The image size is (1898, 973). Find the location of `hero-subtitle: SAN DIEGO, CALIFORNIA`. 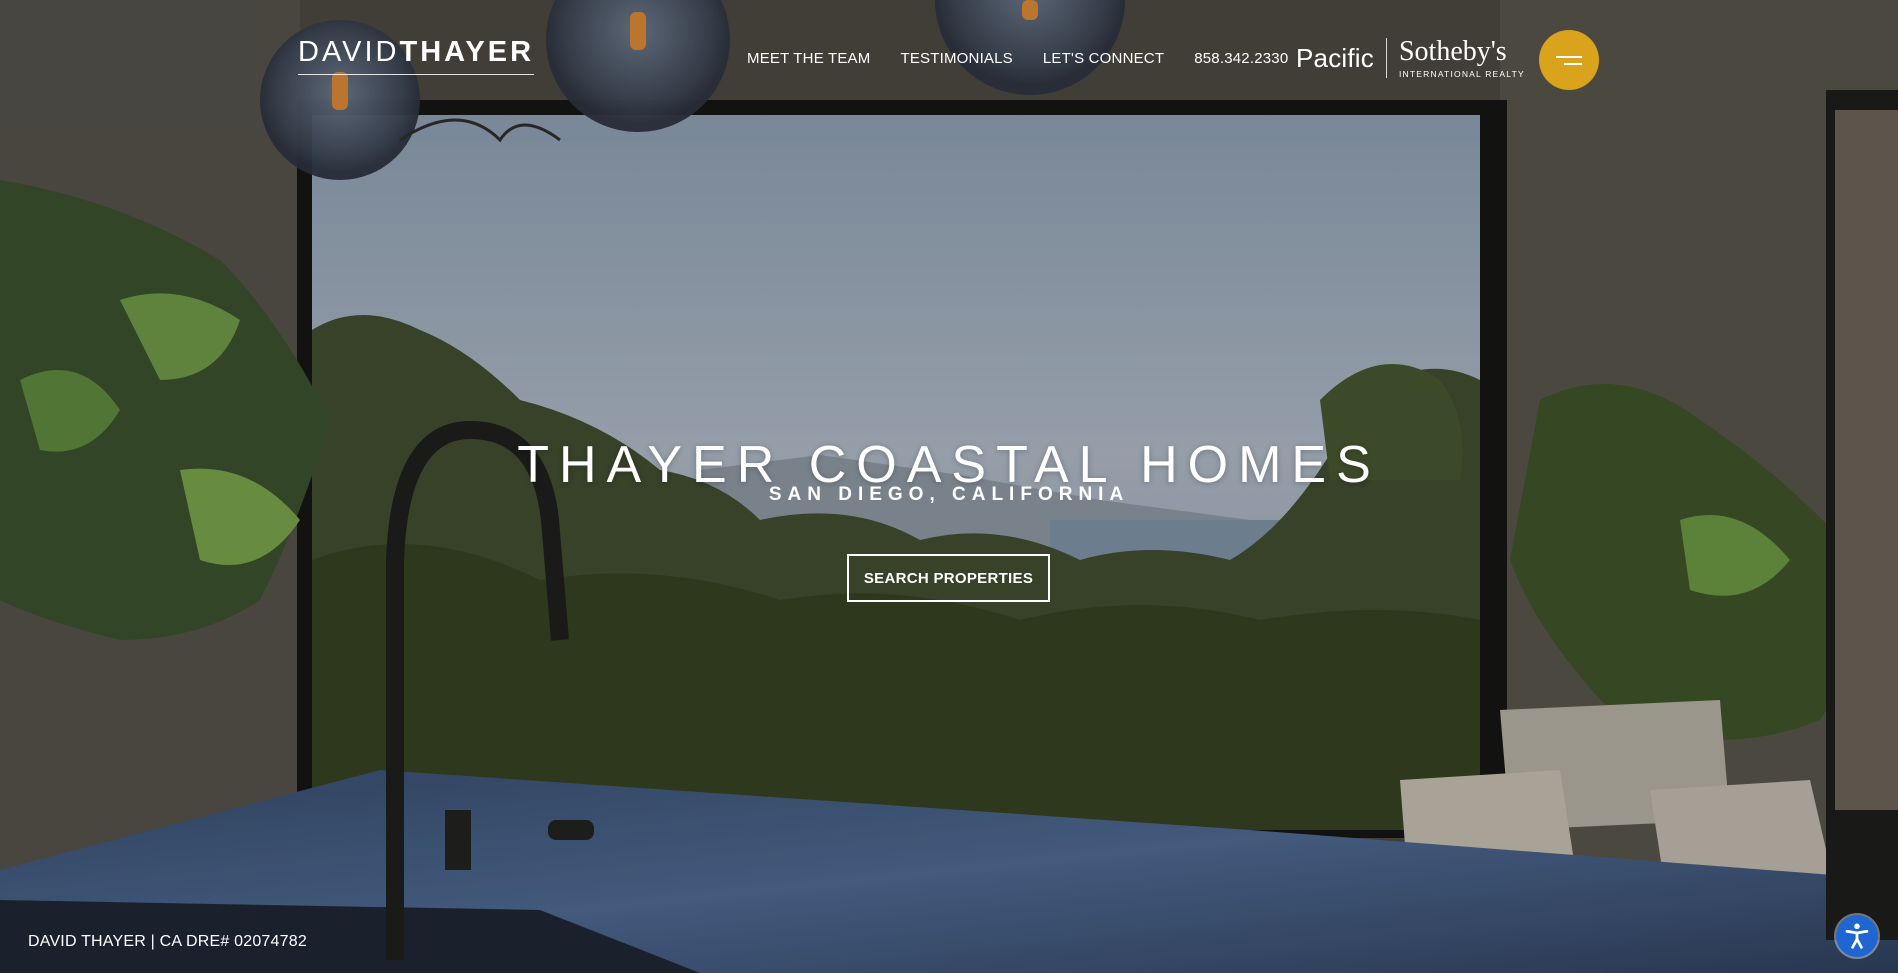

hero-subtitle: SAN DIEGO, CALIFORNIA is located at coordinates (949, 494).